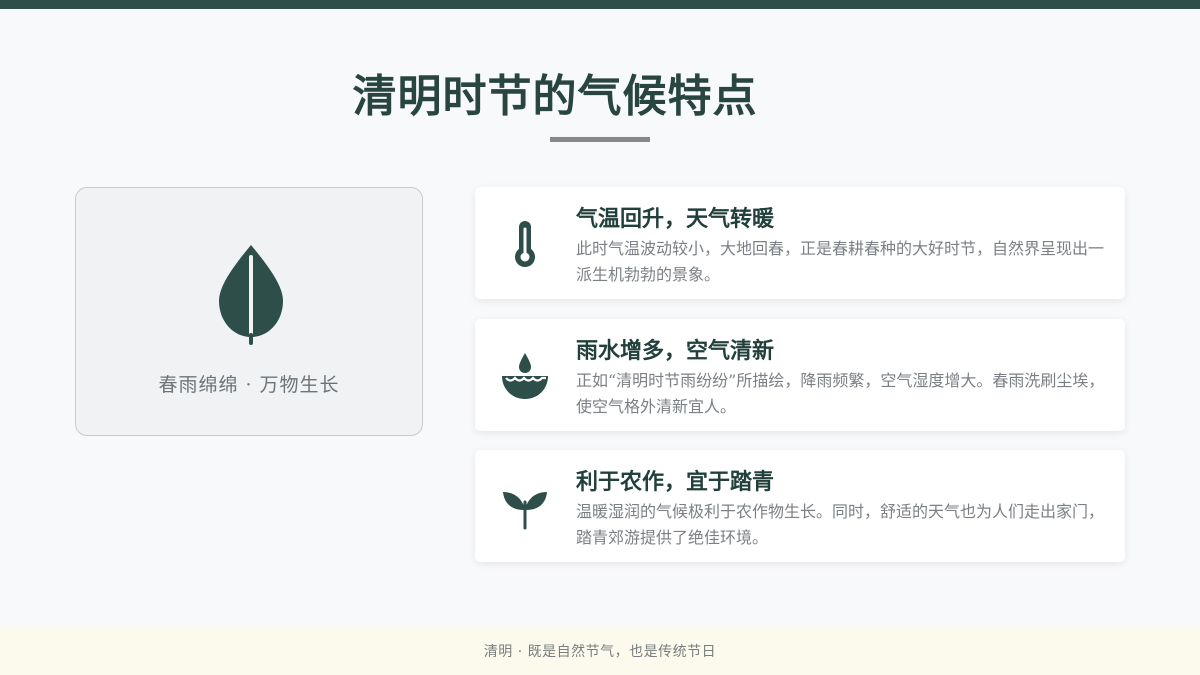 The width and height of the screenshot is (1200, 675). What do you see at coordinates (675, 482) in the screenshot?
I see `feature-title: 利于农作，宜于踏青` at bounding box center [675, 482].